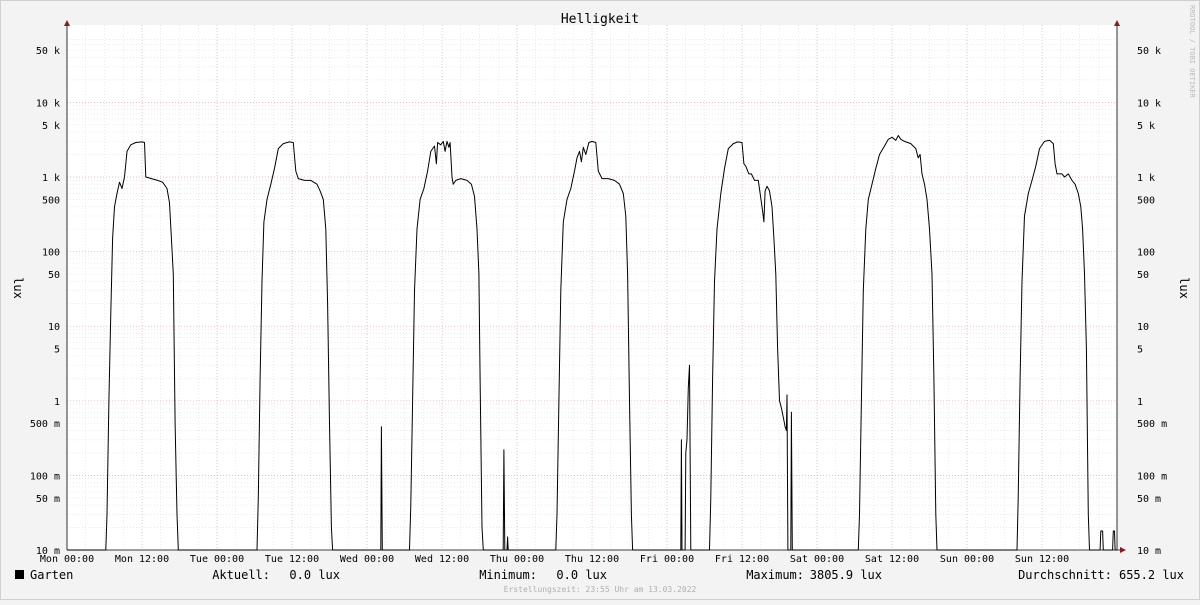  I want to click on y-tick-label-right: 500 m, so click(1152, 424).